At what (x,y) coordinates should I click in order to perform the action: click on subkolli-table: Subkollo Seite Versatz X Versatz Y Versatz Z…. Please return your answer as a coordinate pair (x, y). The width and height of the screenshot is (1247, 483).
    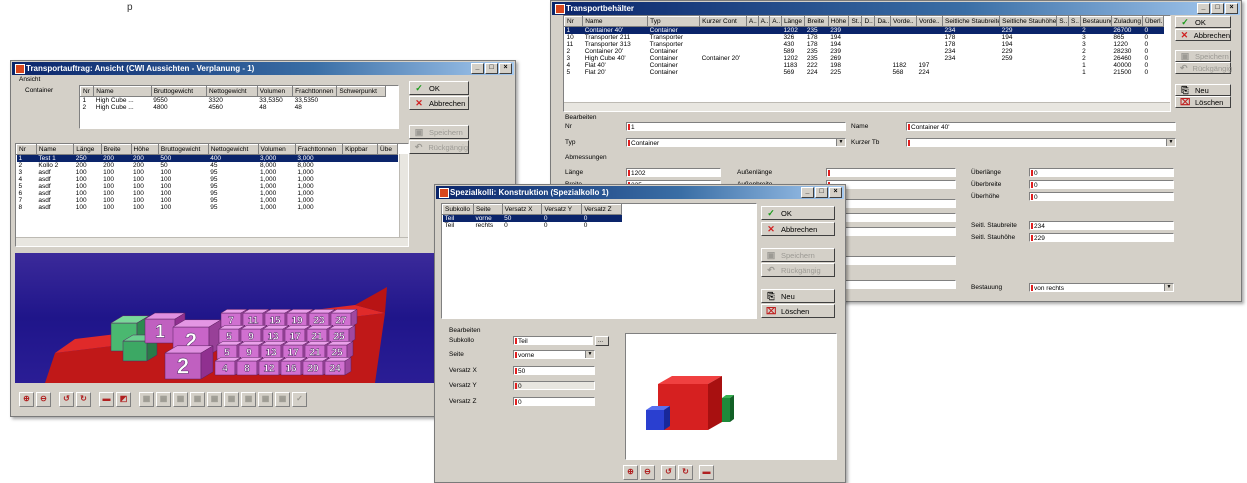
    Looking at the image, I should click on (599, 261).